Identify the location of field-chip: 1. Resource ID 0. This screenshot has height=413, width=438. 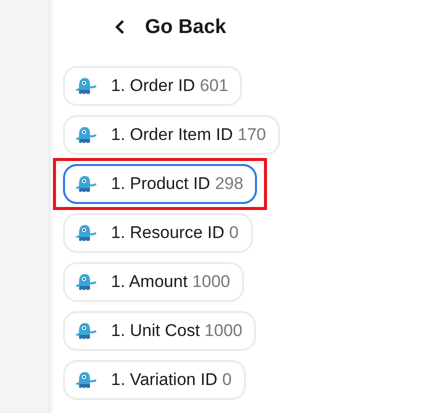
(158, 233).